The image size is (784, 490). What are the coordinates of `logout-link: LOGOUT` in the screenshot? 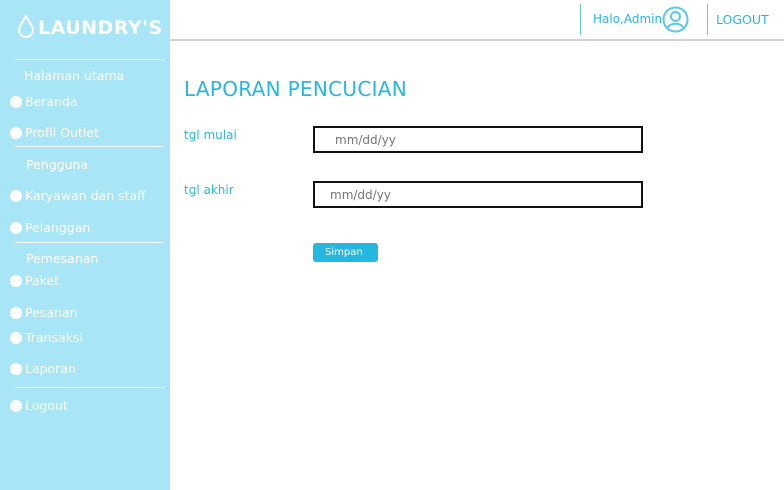 It's located at (742, 19).